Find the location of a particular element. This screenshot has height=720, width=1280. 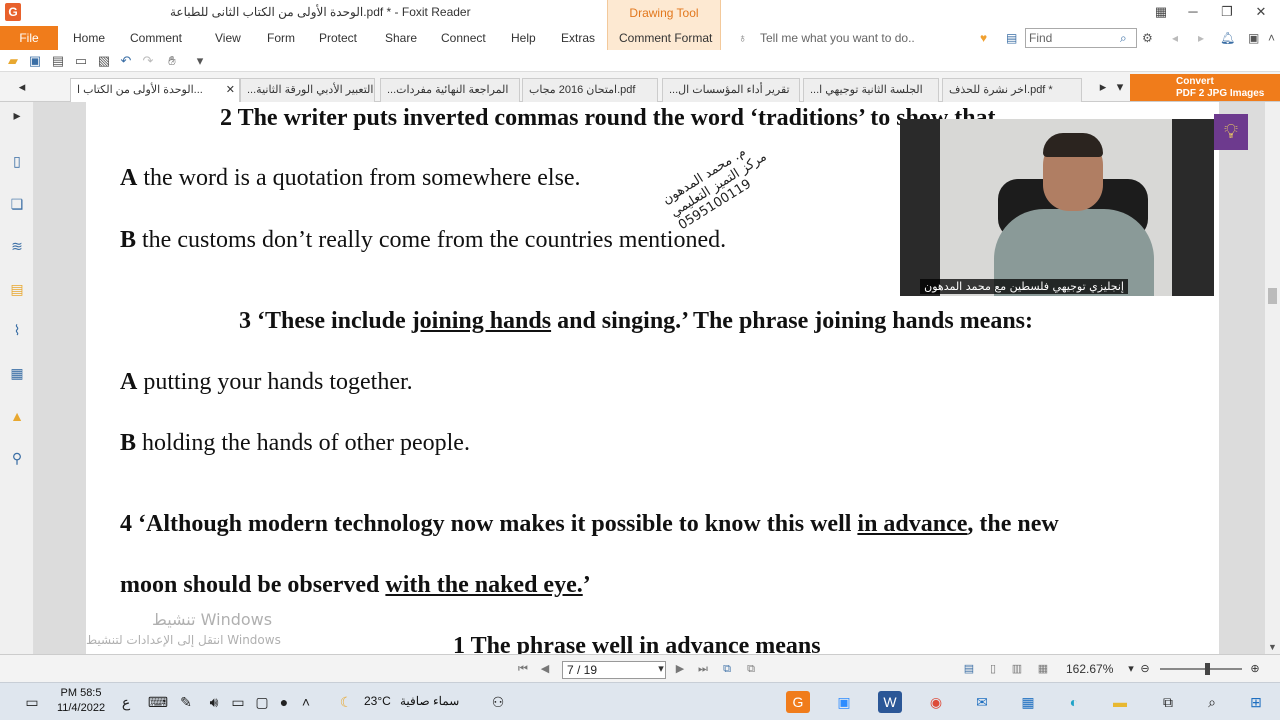

menu-home: Home is located at coordinates (89, 38).